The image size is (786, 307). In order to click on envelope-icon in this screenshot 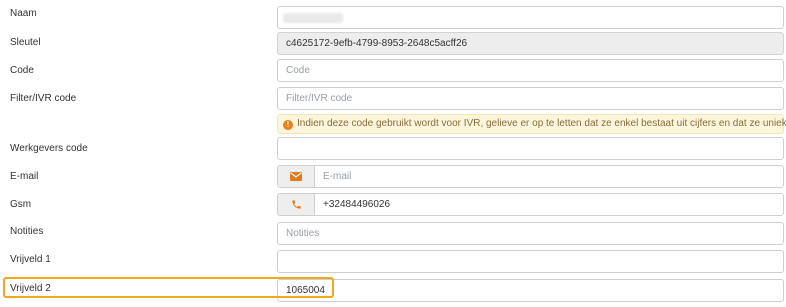, I will do `click(296, 176)`.